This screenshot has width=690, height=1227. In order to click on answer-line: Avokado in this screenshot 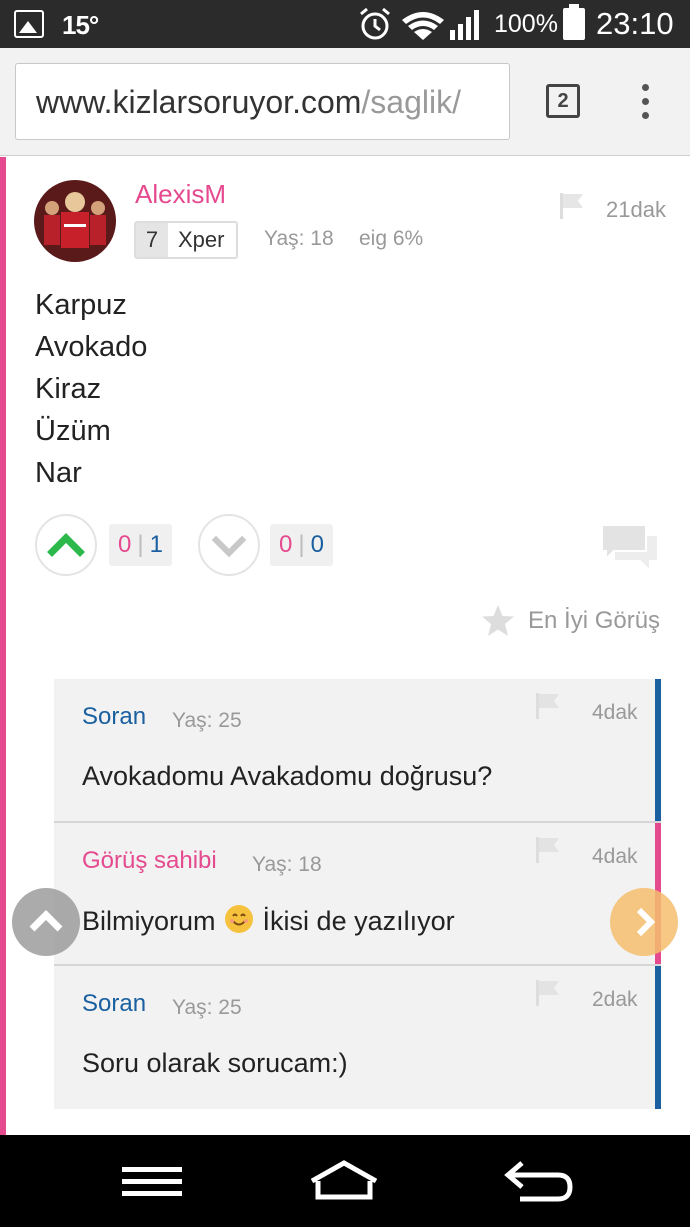, I will do `click(91, 347)`.